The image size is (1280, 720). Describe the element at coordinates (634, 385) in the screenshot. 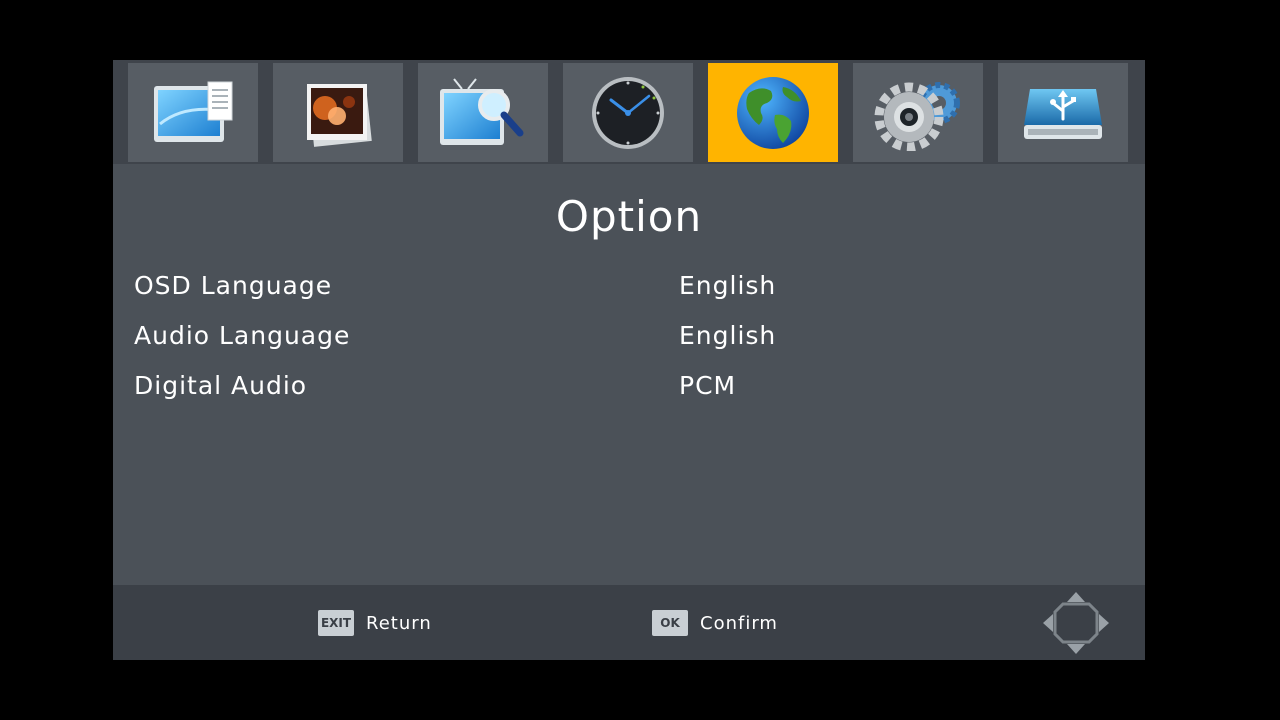

I see `option-row-digital-audio: Digital Audio PCM` at that location.